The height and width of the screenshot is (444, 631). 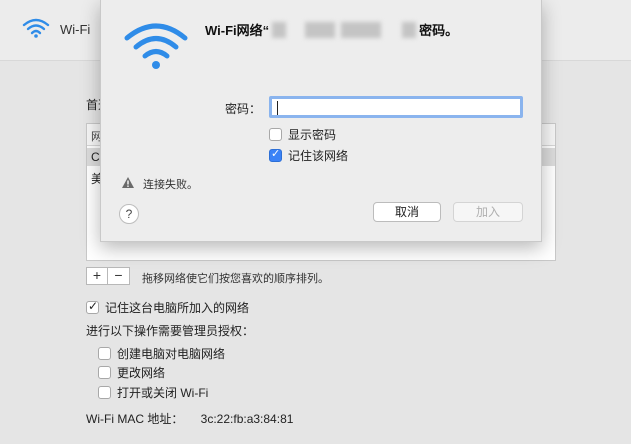 I want to click on remember-networks-checkbox-row: 记住这台电脑所加入的网络, so click(x=167, y=307).